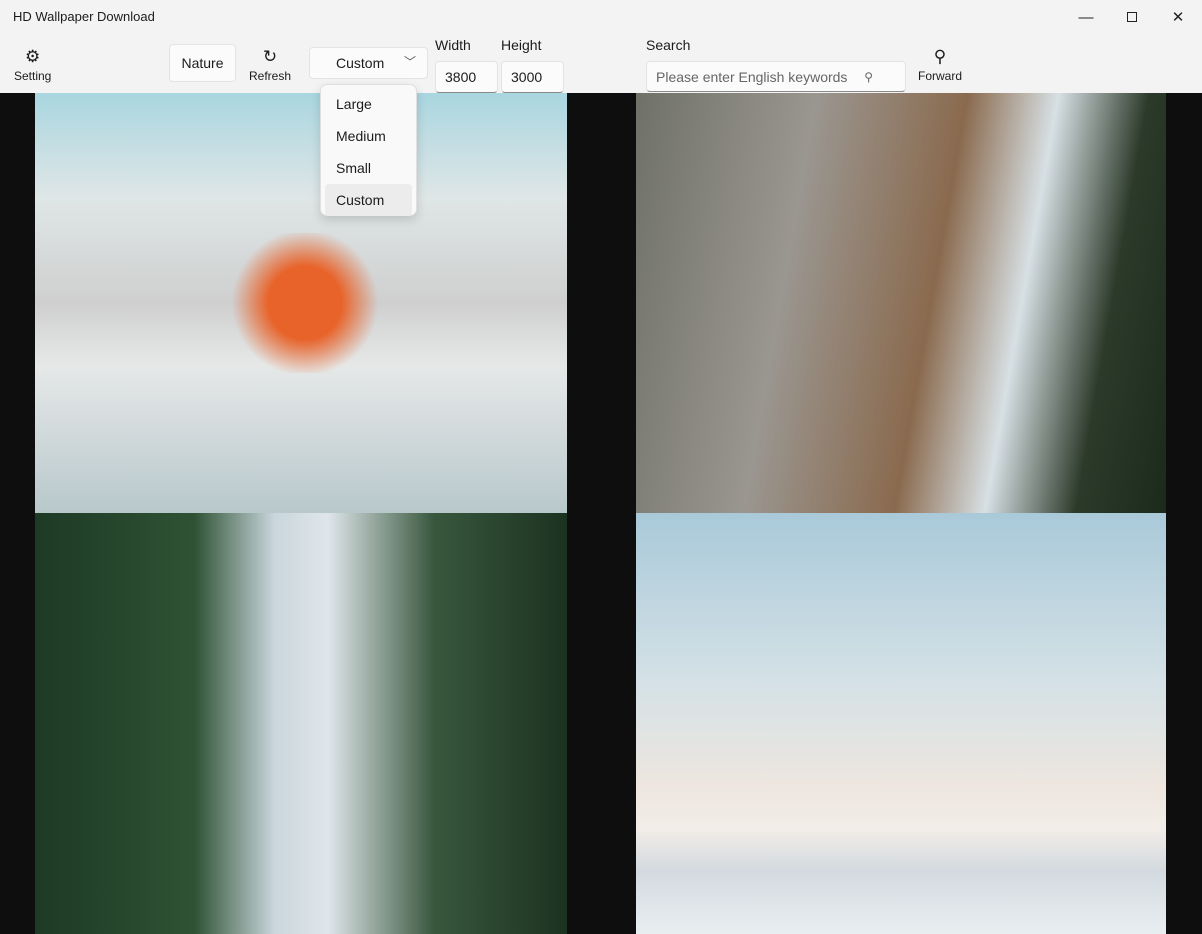 The height and width of the screenshot is (934, 1202). I want to click on size-option-medium: Medium, so click(368, 136).